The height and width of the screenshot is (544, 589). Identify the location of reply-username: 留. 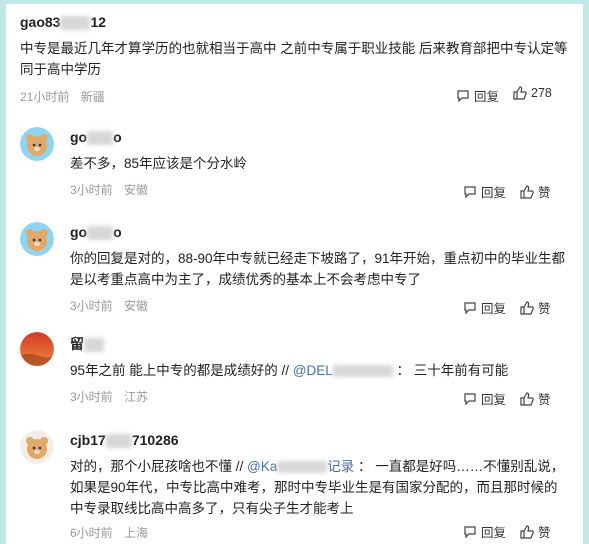
(87, 344).